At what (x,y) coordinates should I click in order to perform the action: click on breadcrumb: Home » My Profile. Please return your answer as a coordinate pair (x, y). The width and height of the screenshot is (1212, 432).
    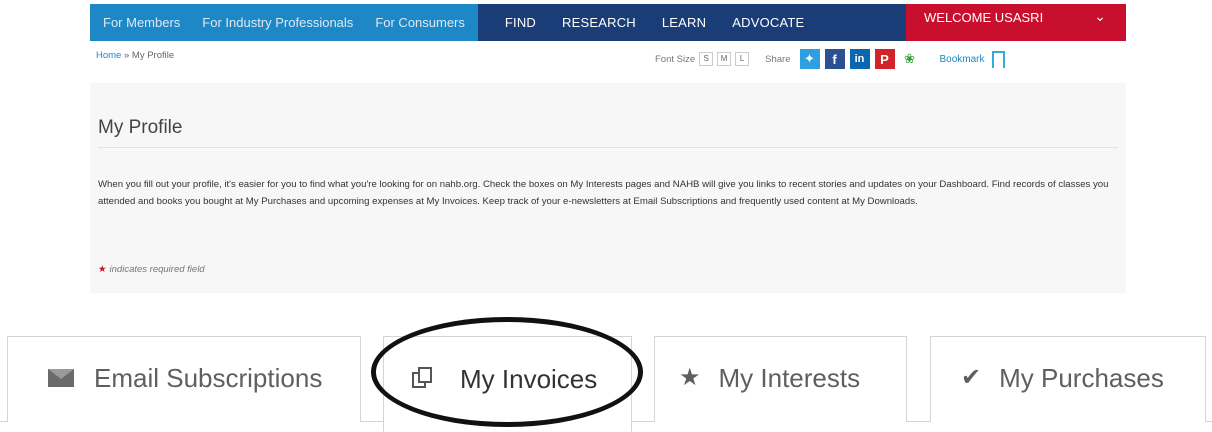
    Looking at the image, I should click on (135, 55).